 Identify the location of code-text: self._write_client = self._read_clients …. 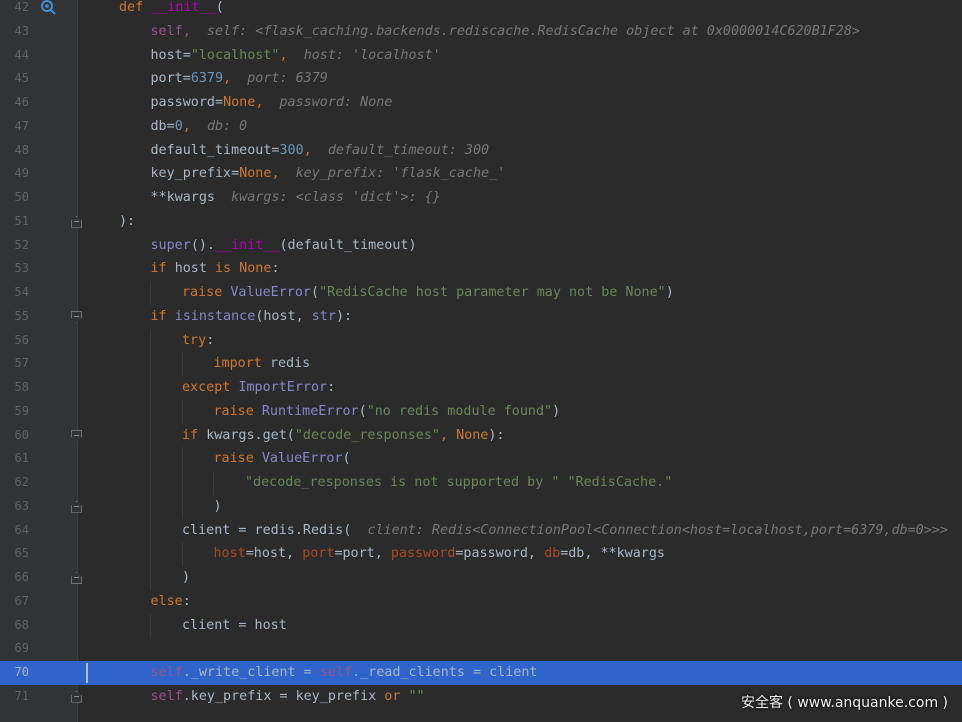
(344, 673).